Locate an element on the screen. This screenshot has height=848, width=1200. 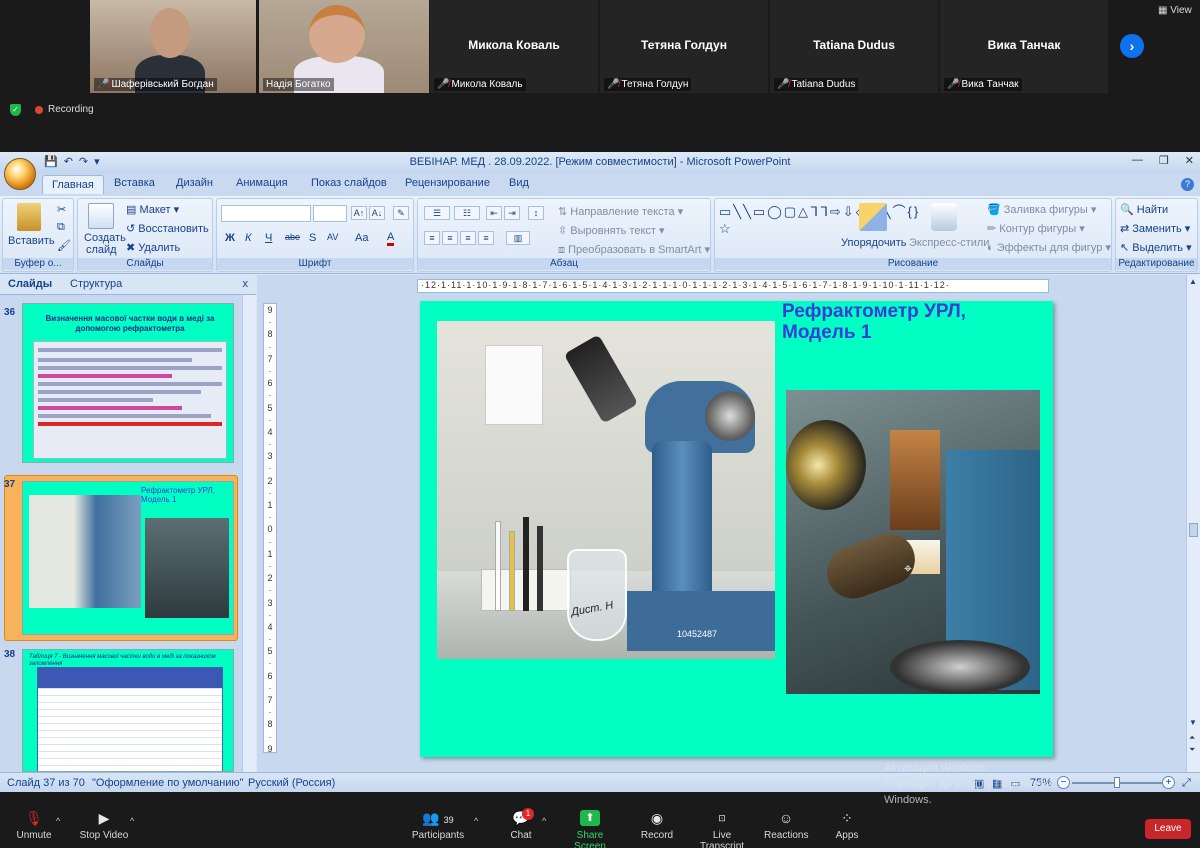
font-color-button: A is located at coordinates (391, 239).